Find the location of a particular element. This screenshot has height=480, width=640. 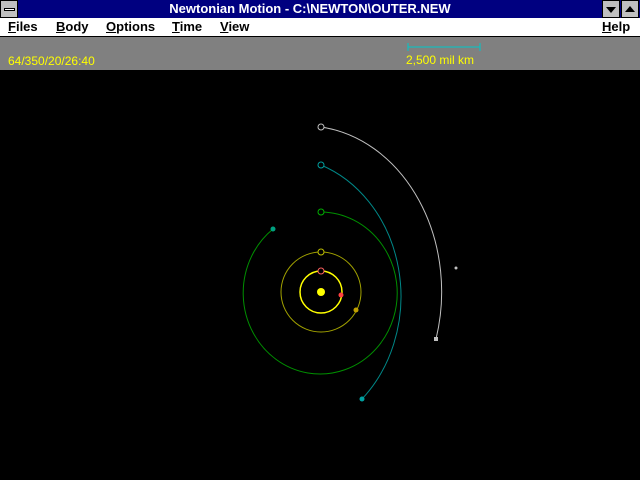

planet-teal is located at coordinates (362, 399).